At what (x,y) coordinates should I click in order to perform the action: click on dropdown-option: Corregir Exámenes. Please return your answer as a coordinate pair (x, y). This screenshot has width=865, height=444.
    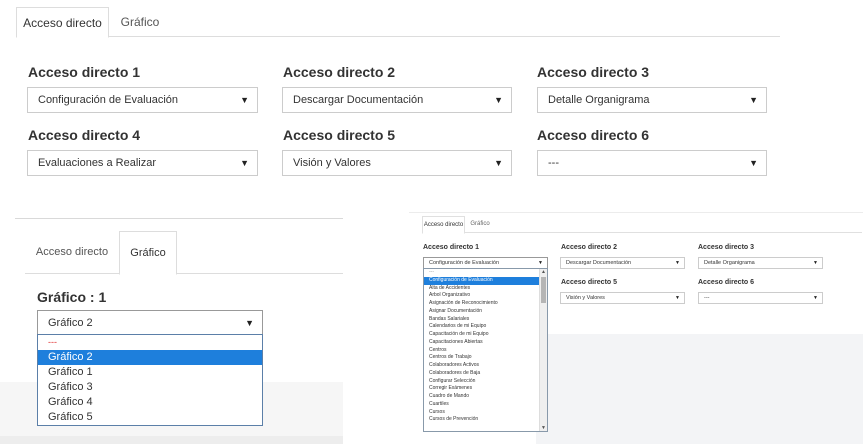
    Looking at the image, I should click on (482, 389).